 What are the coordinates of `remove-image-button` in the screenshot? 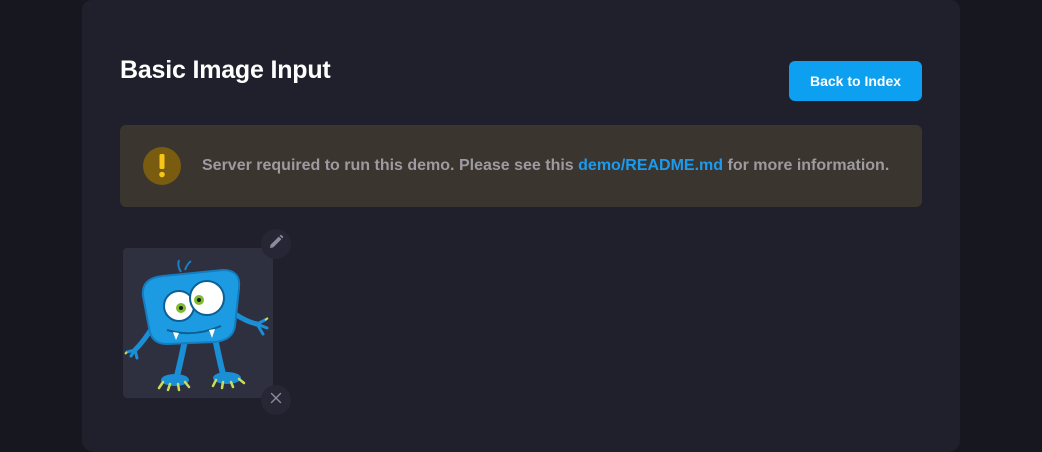 It's located at (276, 400).